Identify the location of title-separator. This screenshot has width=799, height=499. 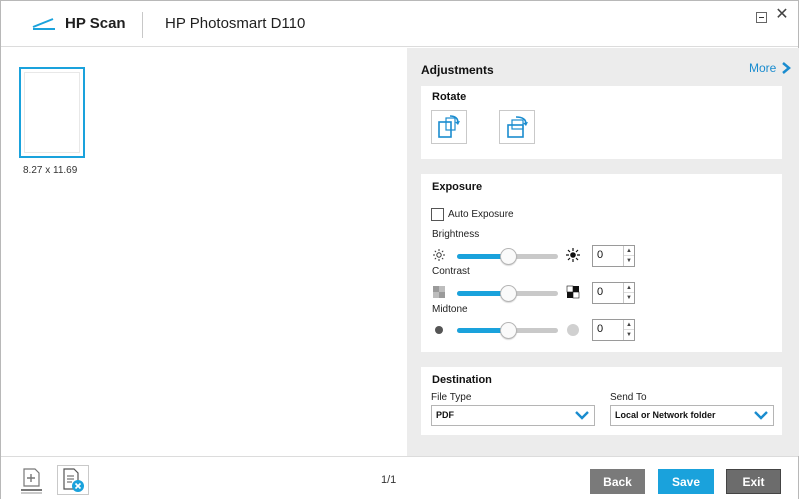
(142, 25).